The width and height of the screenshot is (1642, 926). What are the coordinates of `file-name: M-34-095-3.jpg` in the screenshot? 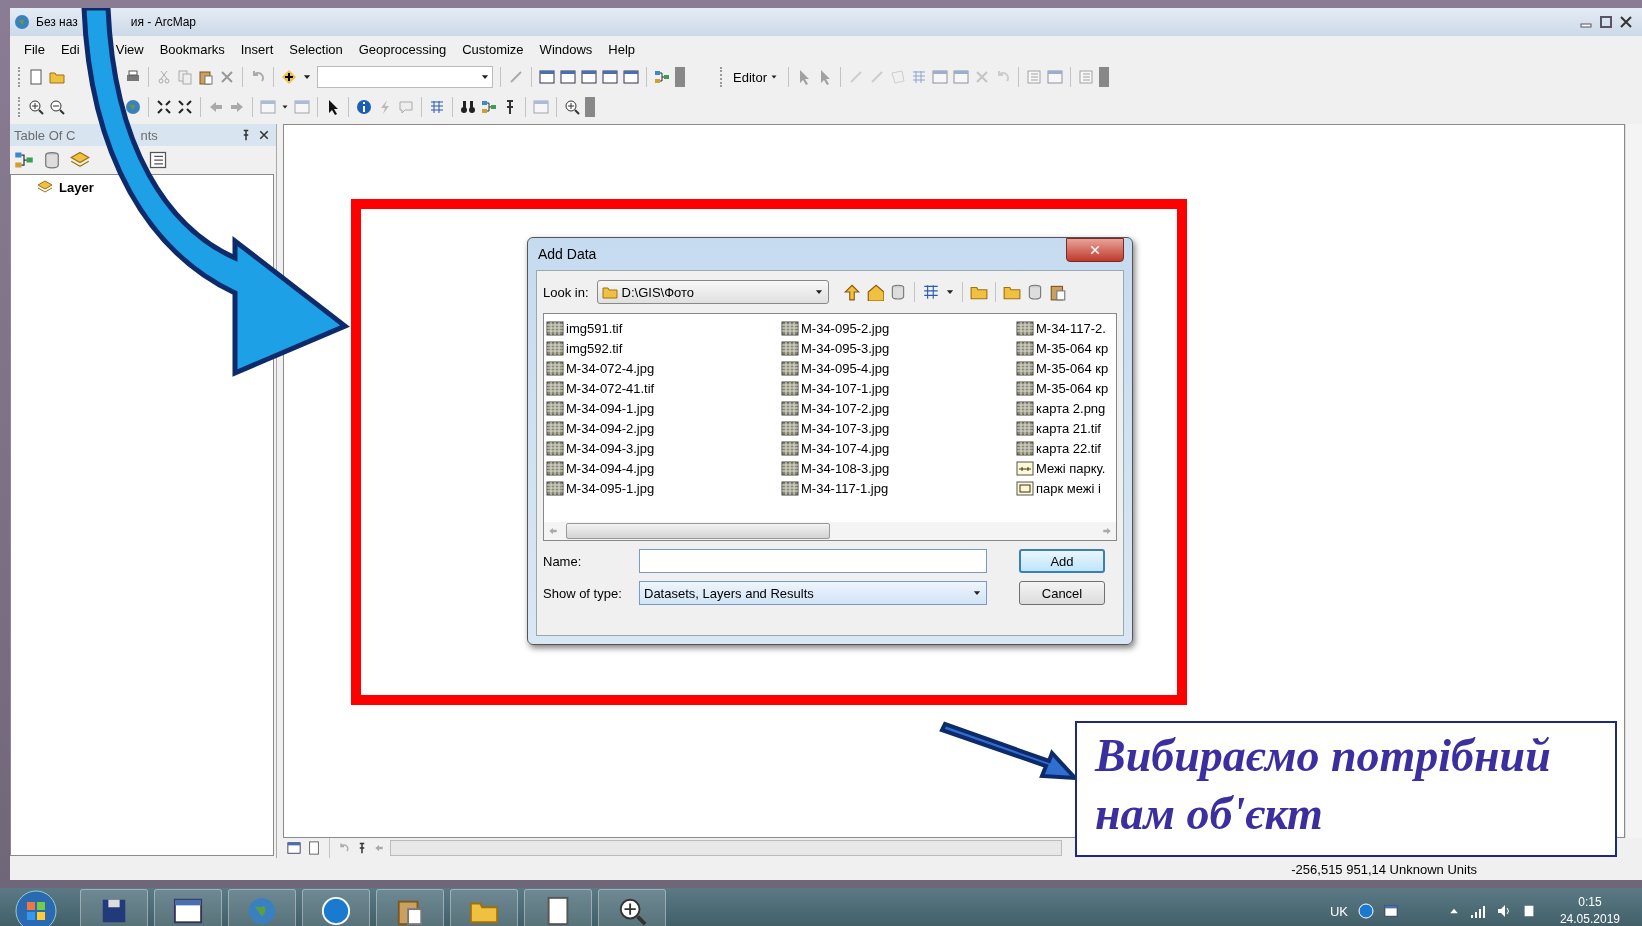 It's located at (845, 348).